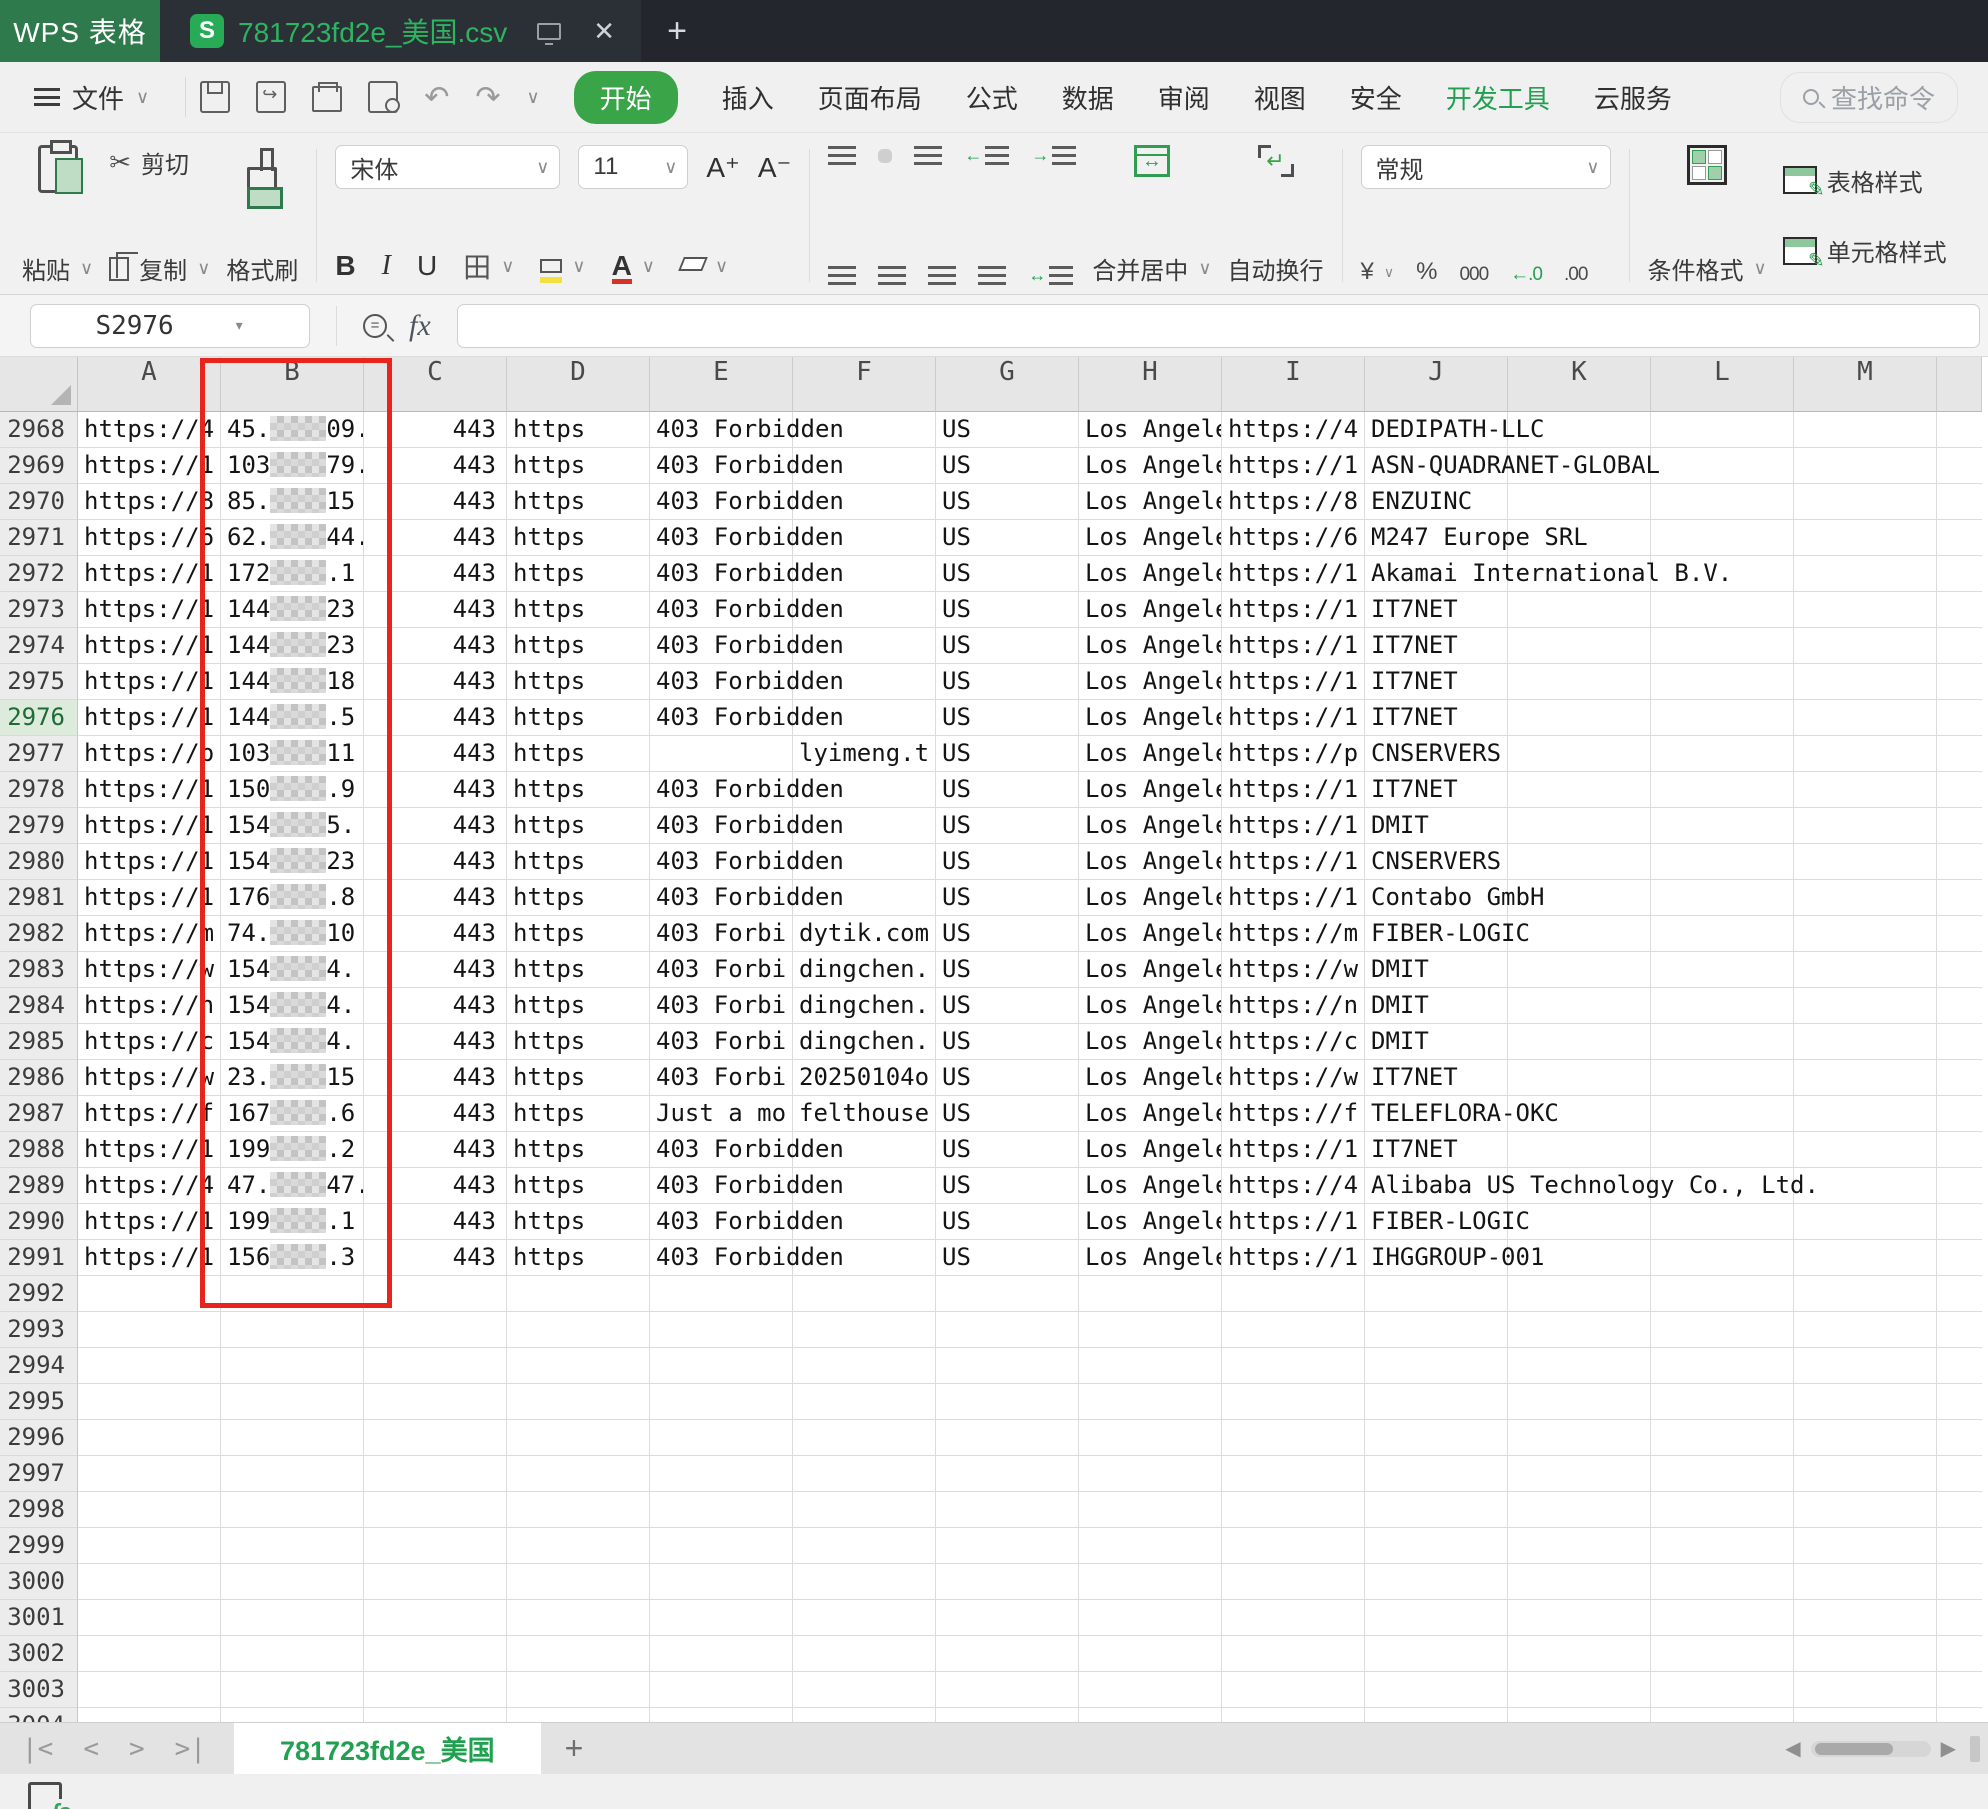 The width and height of the screenshot is (1988, 1809). Describe the element at coordinates (39, 610) in the screenshot. I see `row-header-2973: 2973` at that location.